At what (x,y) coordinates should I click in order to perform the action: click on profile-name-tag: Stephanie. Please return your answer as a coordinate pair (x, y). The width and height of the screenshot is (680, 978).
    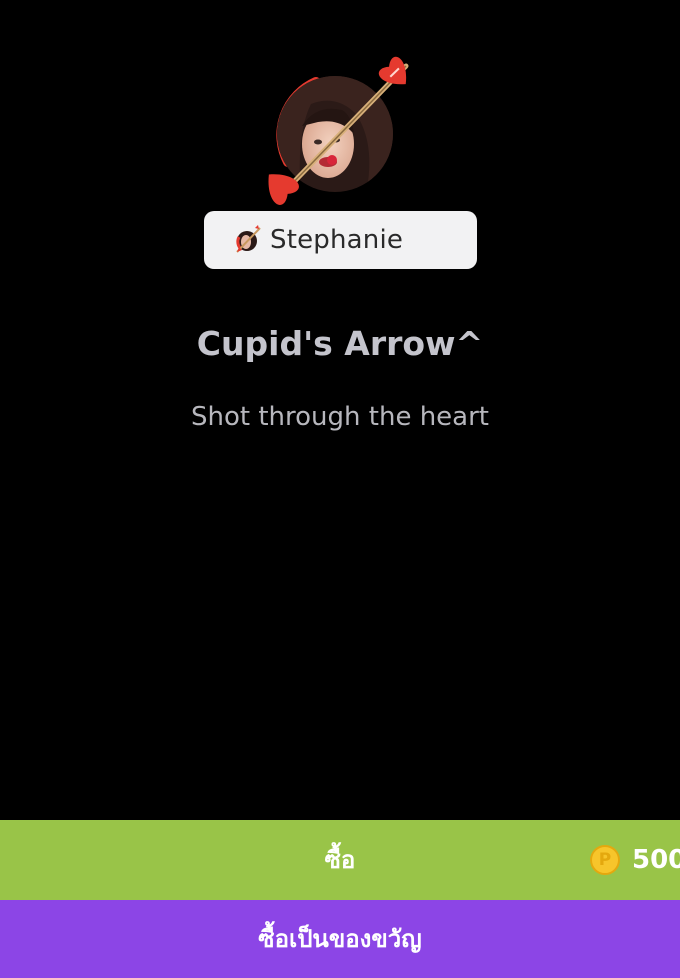
    Looking at the image, I should click on (340, 240).